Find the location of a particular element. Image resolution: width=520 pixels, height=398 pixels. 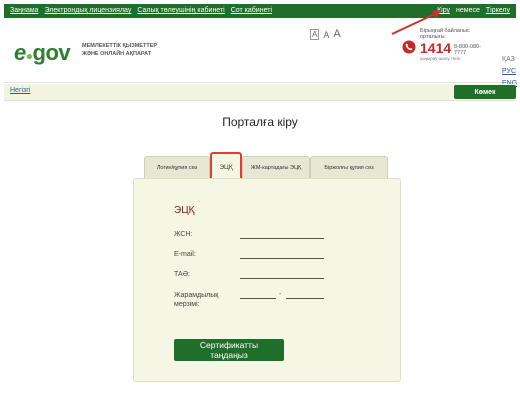

breadcrumb-bar: Негізгі Көмек is located at coordinates (260, 92).